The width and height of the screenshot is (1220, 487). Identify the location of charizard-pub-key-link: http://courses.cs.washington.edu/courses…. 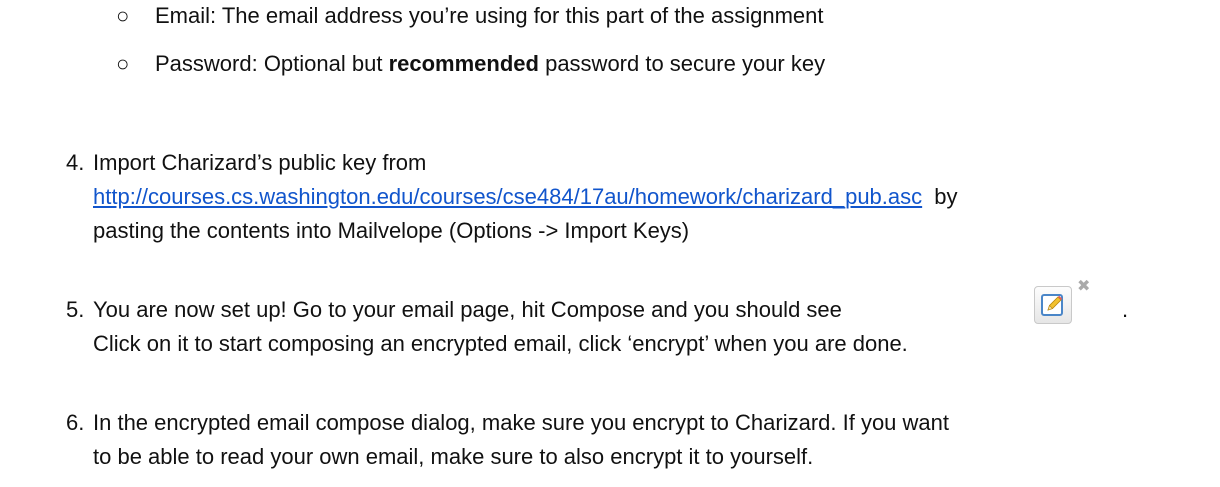
(507, 196).